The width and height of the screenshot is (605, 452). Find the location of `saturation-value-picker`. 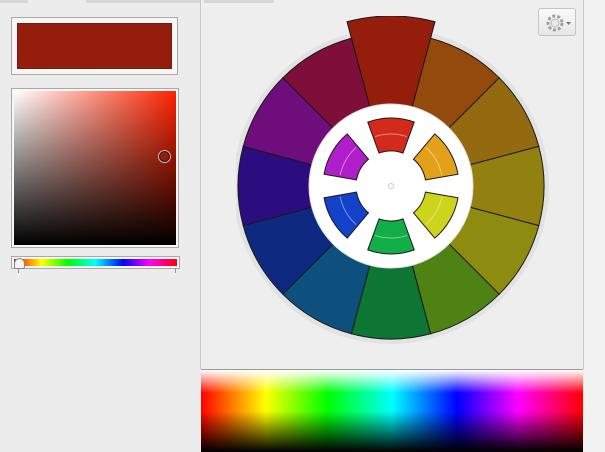

saturation-value-picker is located at coordinates (95, 168).